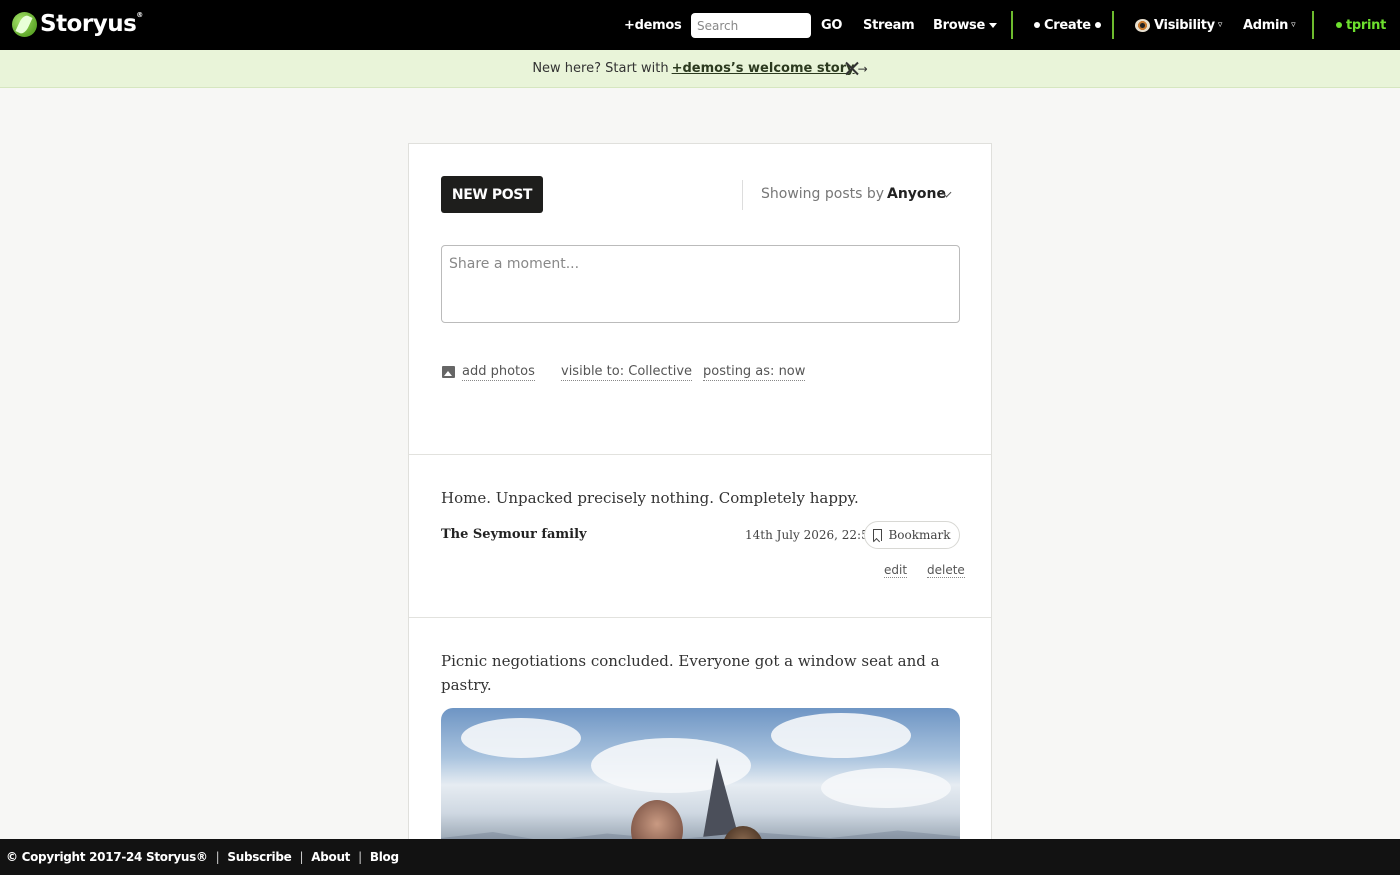 This screenshot has height=875, width=1400. I want to click on posting-as-link: posting as: now, so click(754, 372).